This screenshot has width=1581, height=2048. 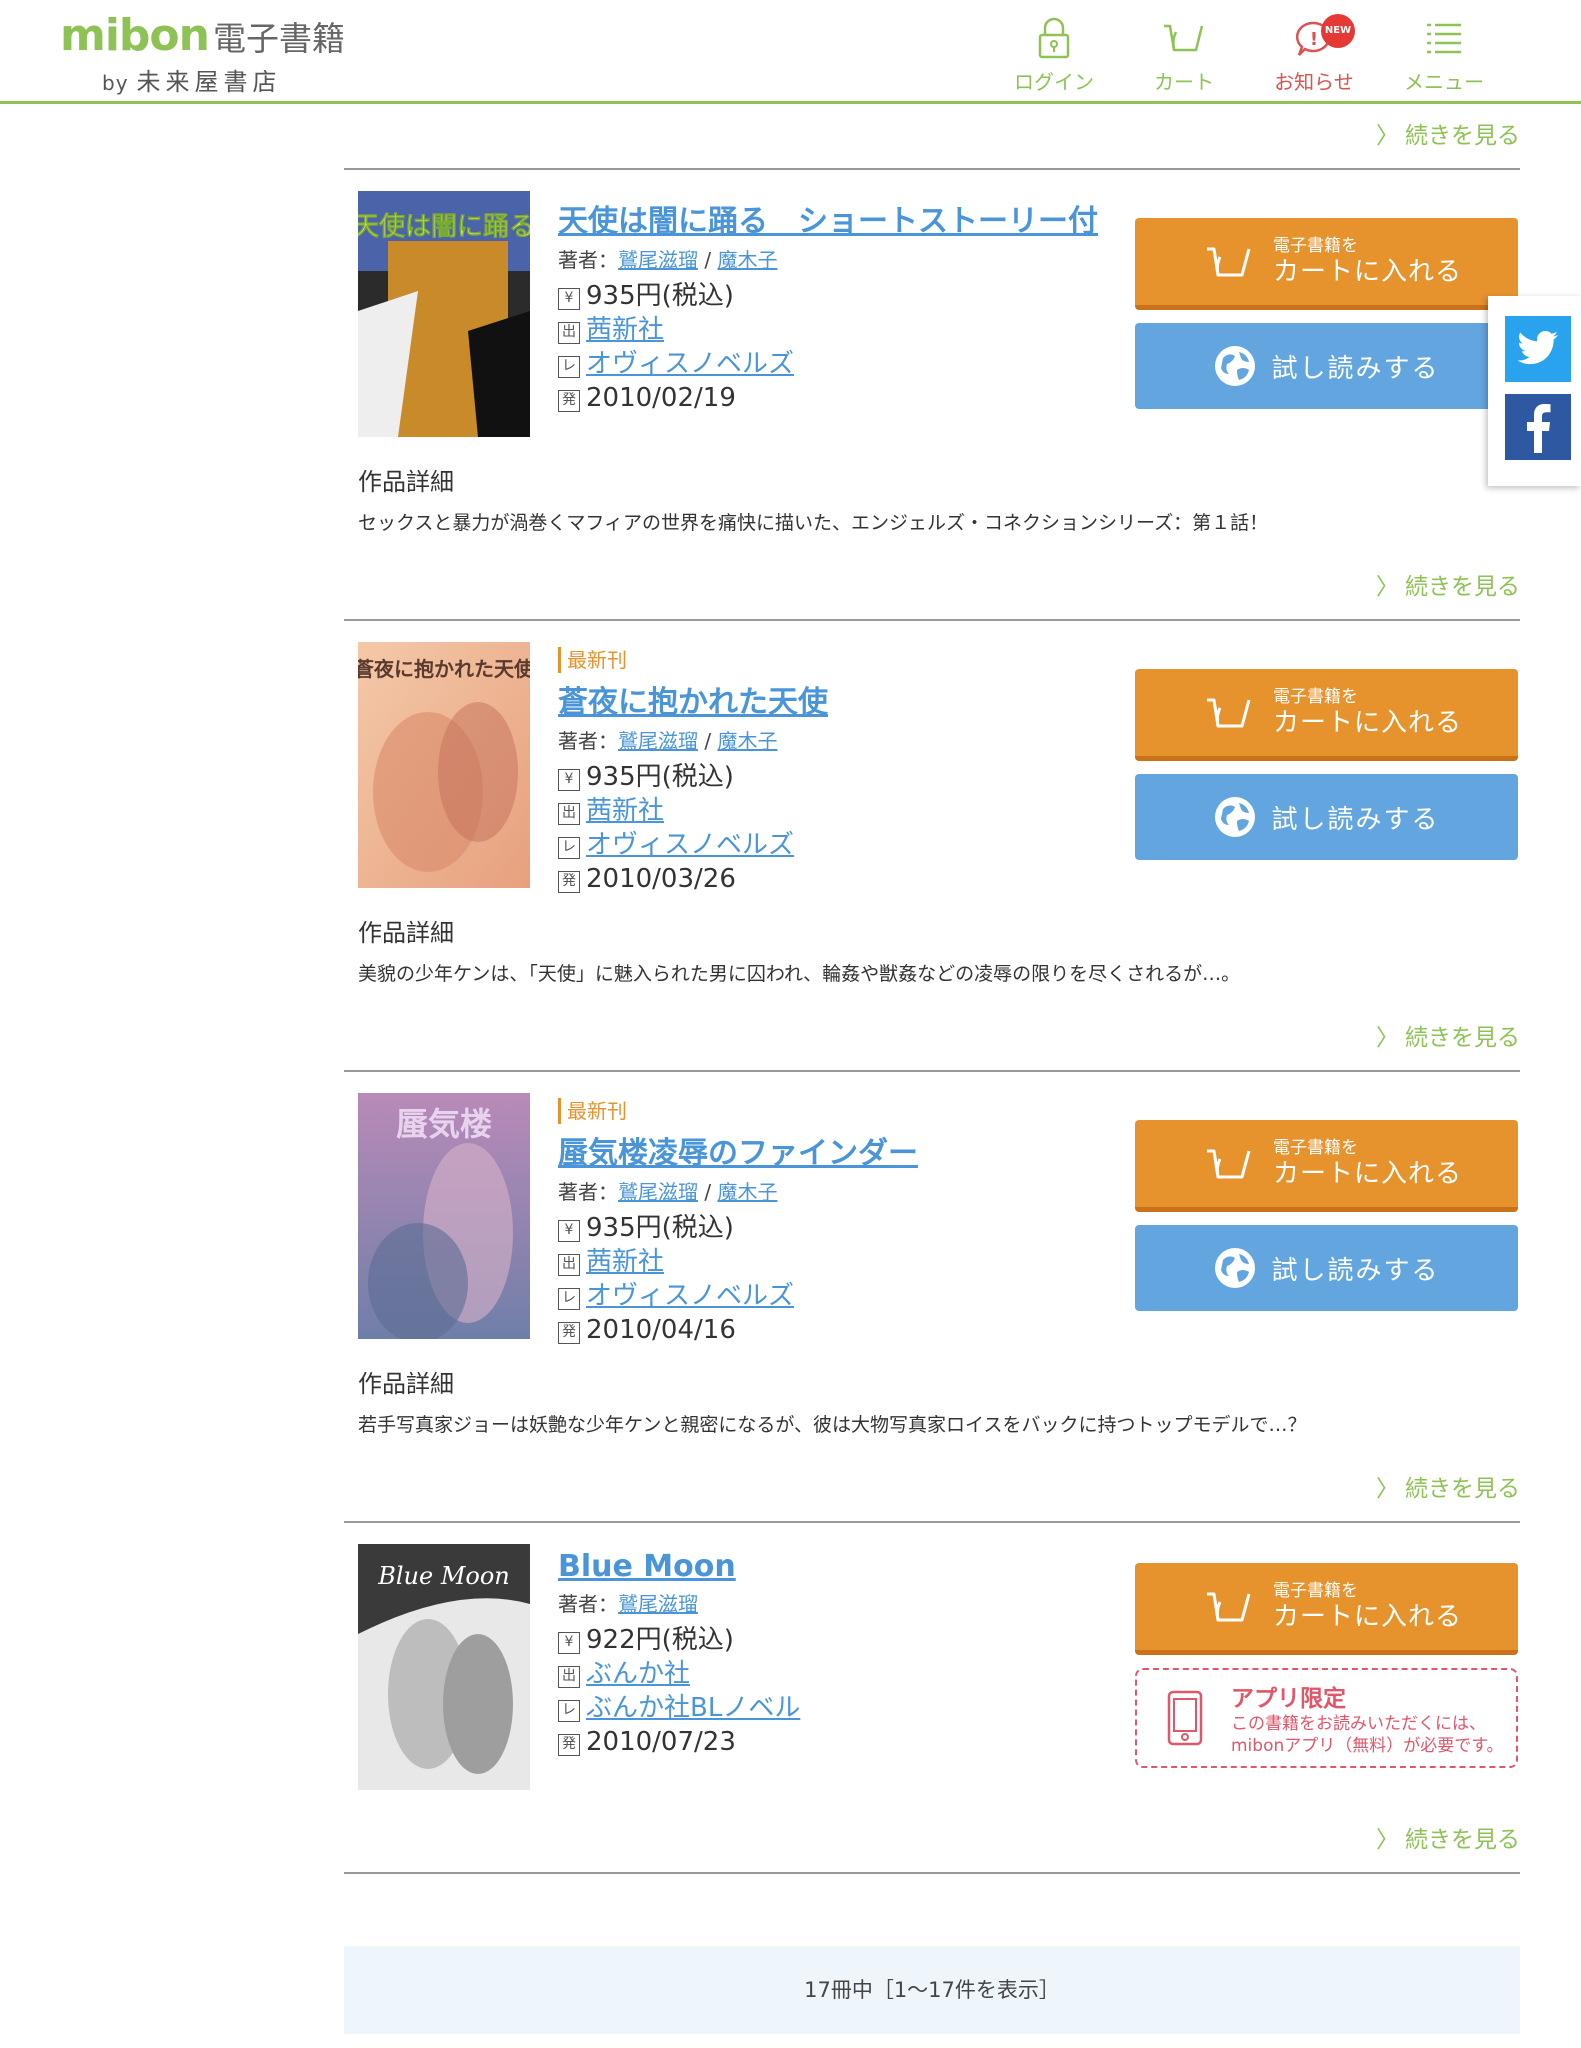 What do you see at coordinates (858, 1674) in the screenshot?
I see `book-publisher: 出ぶんか社` at bounding box center [858, 1674].